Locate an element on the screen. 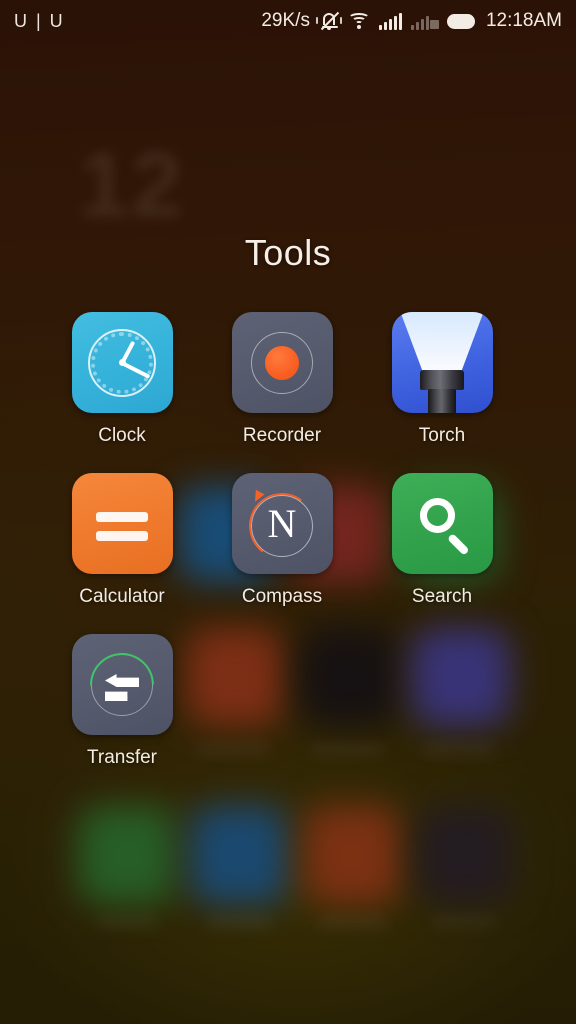 This screenshot has height=1024, width=576. wifi-icon is located at coordinates (358, 21).